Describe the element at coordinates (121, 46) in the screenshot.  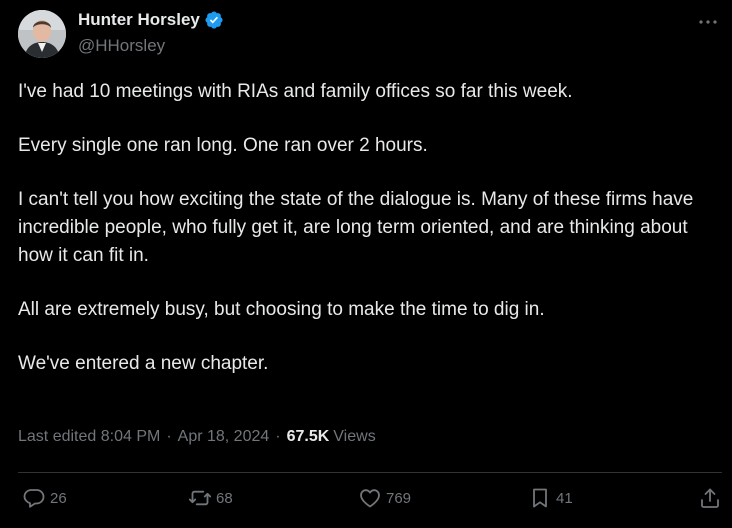
I see `handle: @HHorsley` at that location.